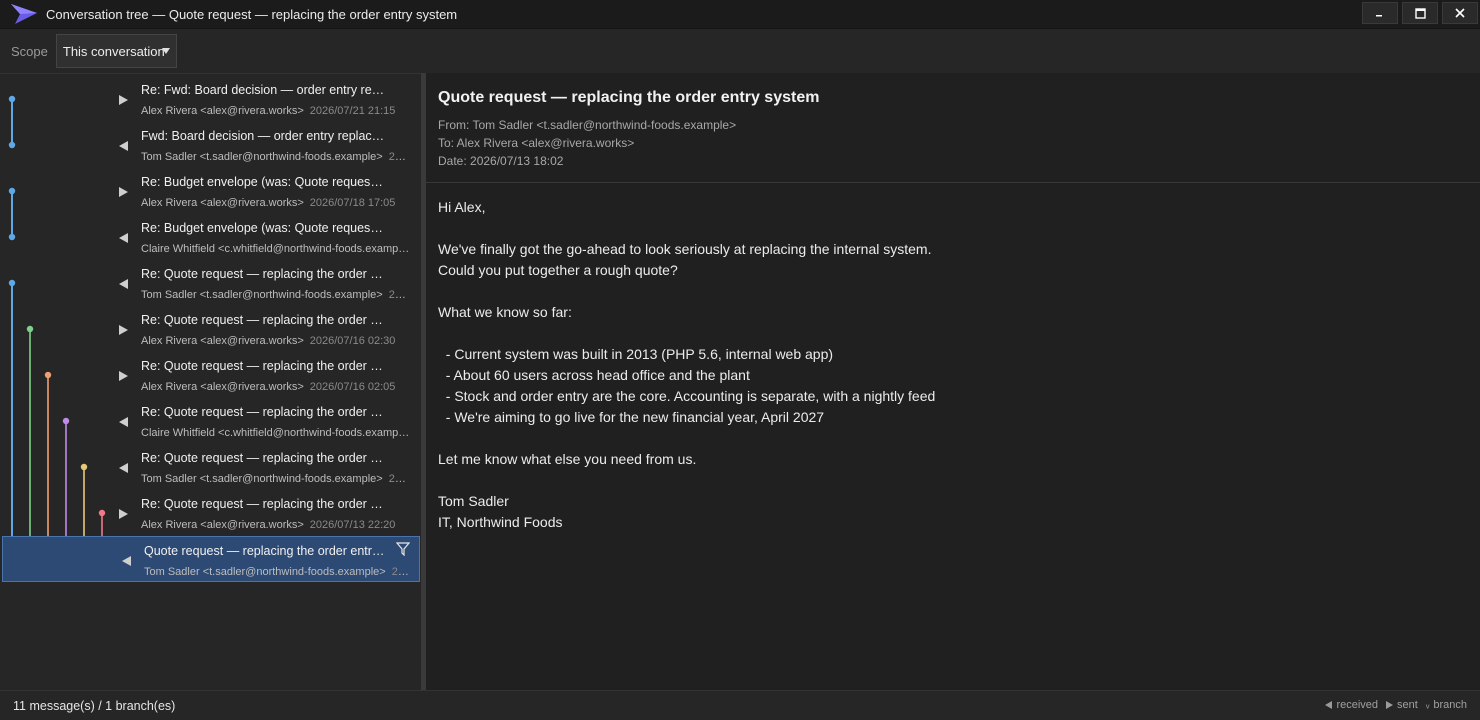  Describe the element at coordinates (352, 341) in the screenshot. I see `message-row-date: 2026/07/16 02:30` at that location.